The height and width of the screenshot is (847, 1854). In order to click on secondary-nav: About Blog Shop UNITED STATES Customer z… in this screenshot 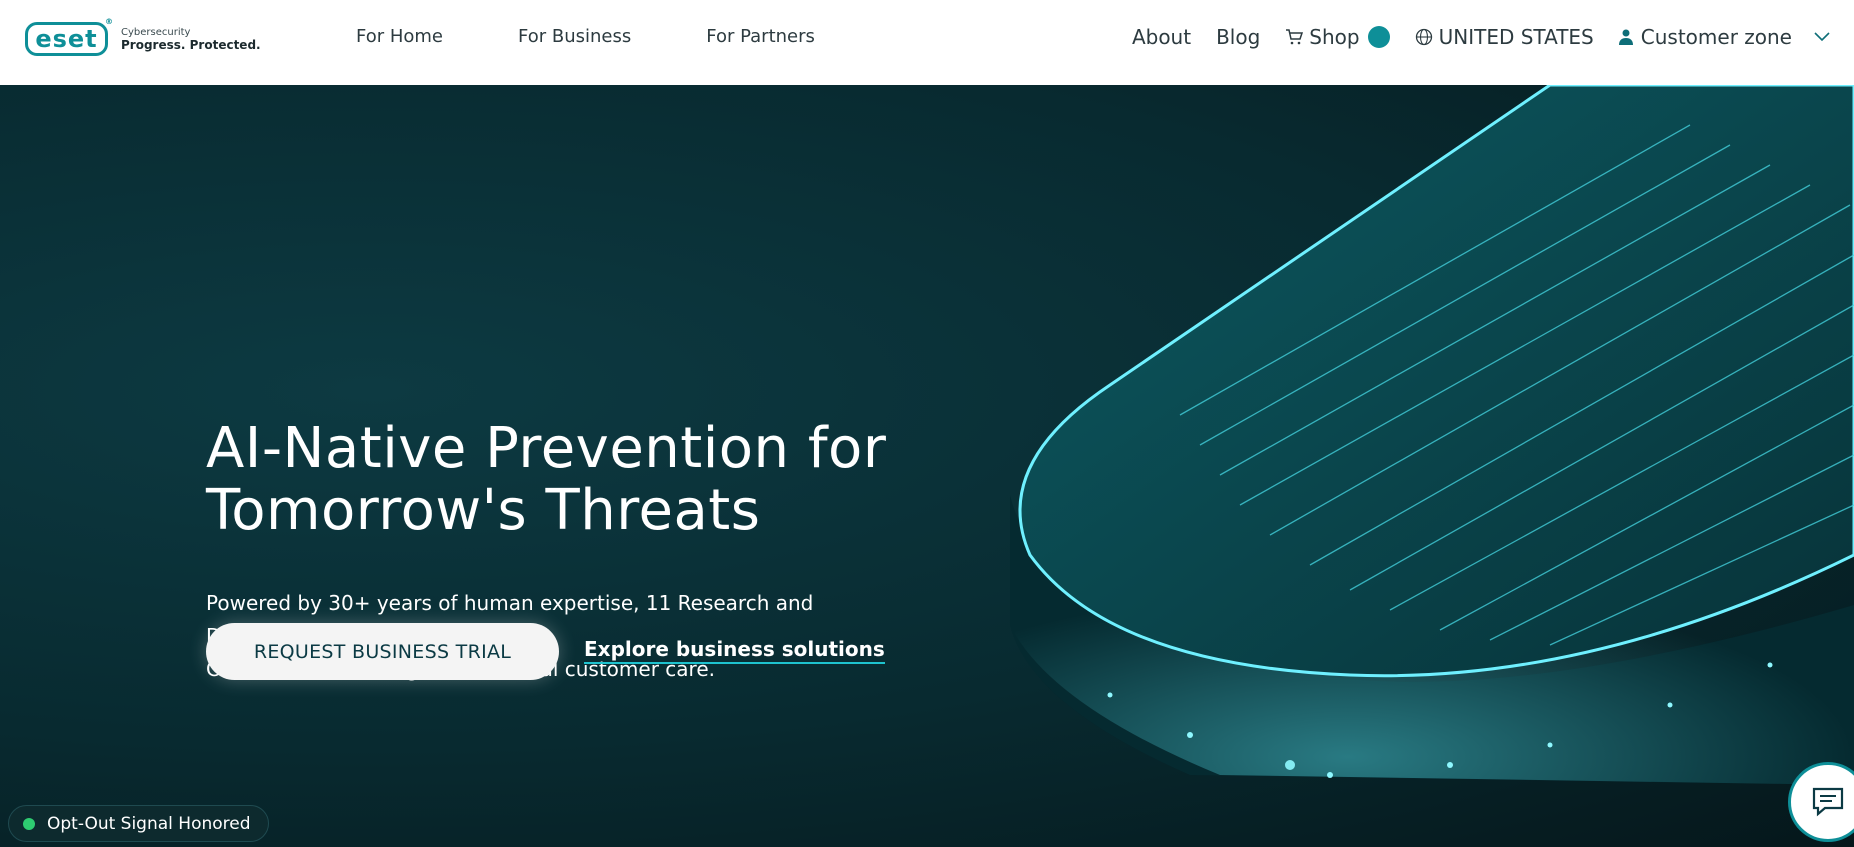, I will do `click(1468, 37)`.